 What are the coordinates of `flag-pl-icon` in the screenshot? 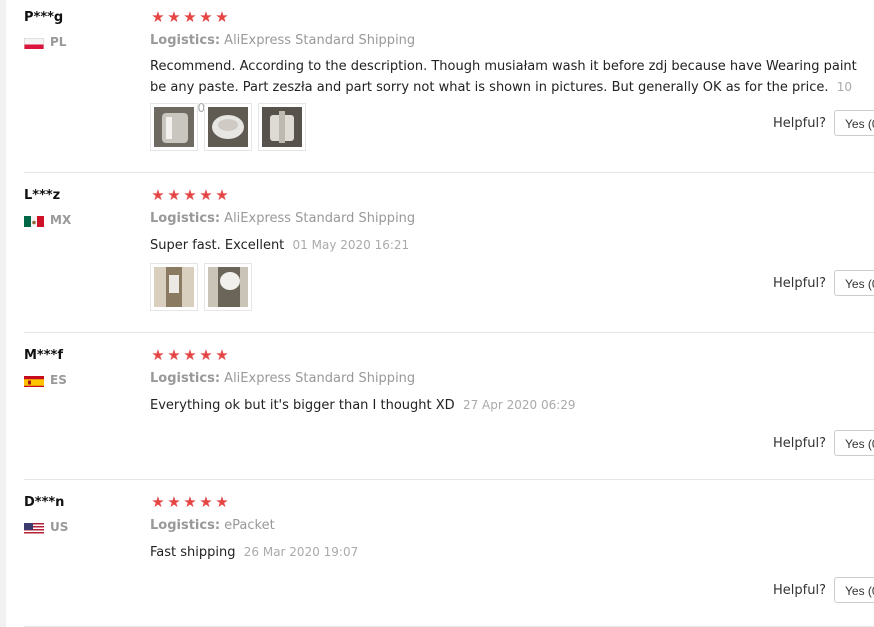 It's located at (34, 42).